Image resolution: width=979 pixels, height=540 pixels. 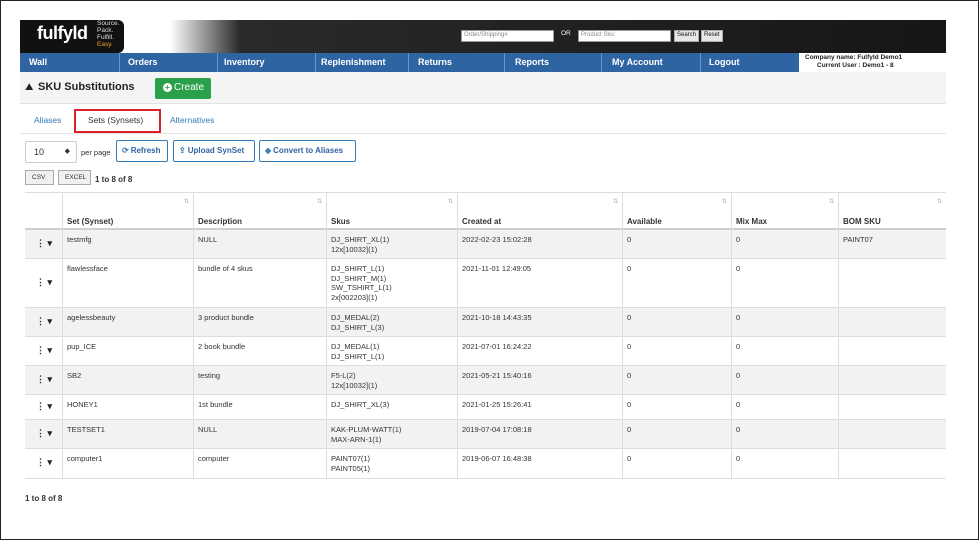 I want to click on description-cell: computer, so click(x=259, y=463).